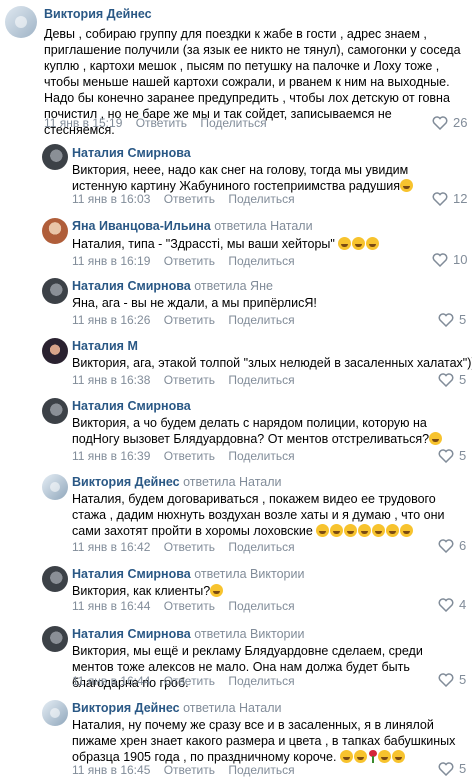 The width and height of the screenshot is (472, 780). What do you see at coordinates (111, 199) in the screenshot?
I see `comment-date: 11 янв в 16:03` at bounding box center [111, 199].